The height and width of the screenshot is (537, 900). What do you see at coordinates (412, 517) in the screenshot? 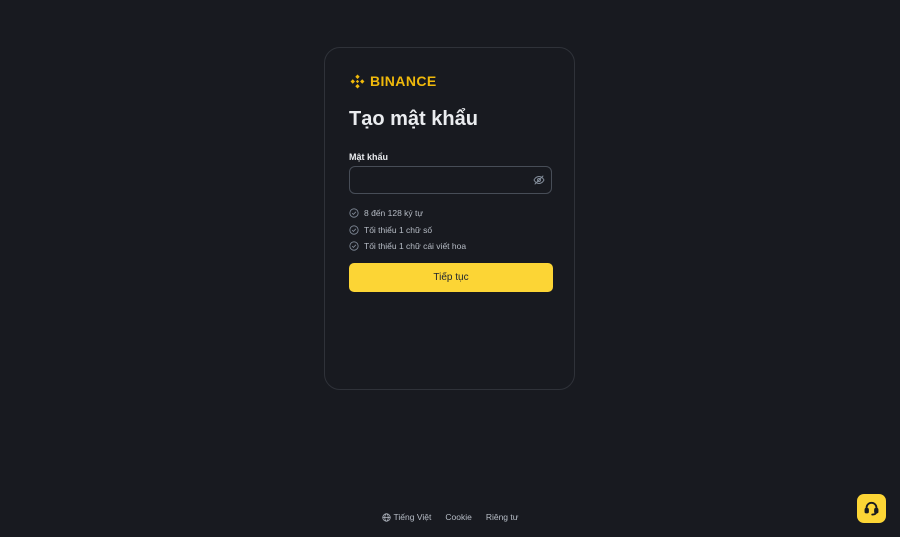
I see `language-label: Tiếng Việt` at bounding box center [412, 517].